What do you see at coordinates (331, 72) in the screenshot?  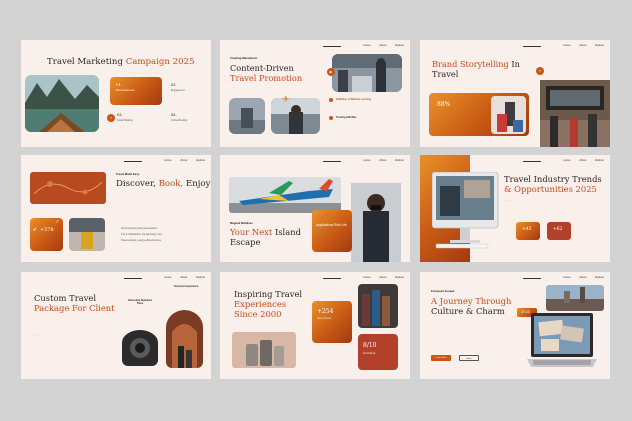 I see `video-icon: ▶` at bounding box center [331, 72].